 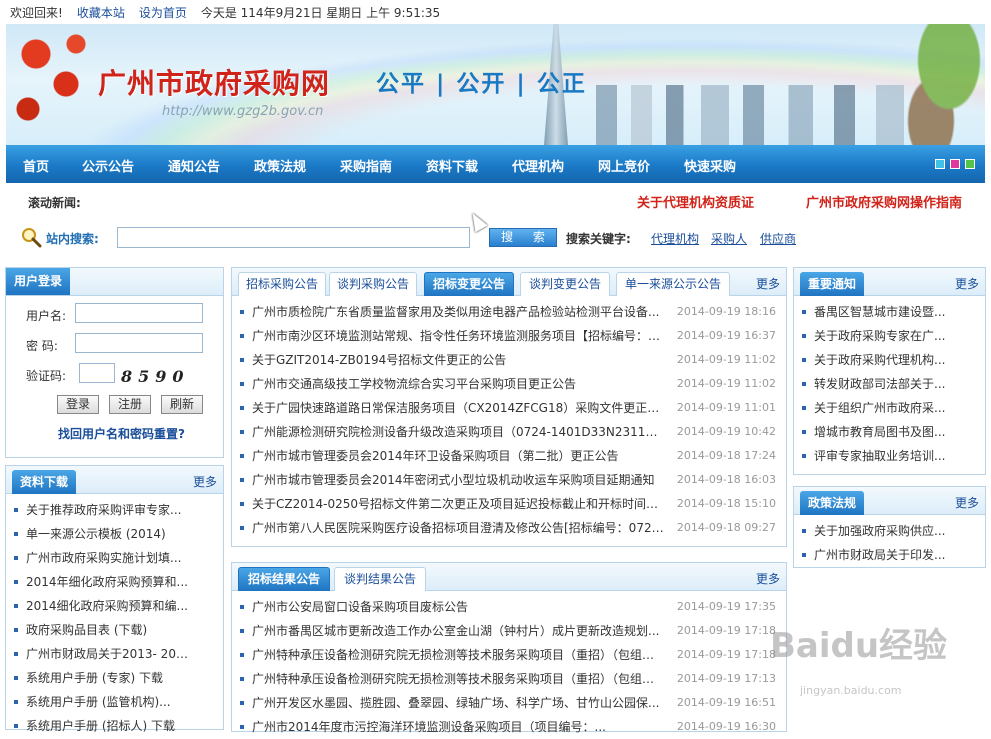 I want to click on notices-item-title: 关于CZ2014-0250号招标文件第二次更正及项目延迟投标截止和开标时间的通知, so click(x=458, y=504).